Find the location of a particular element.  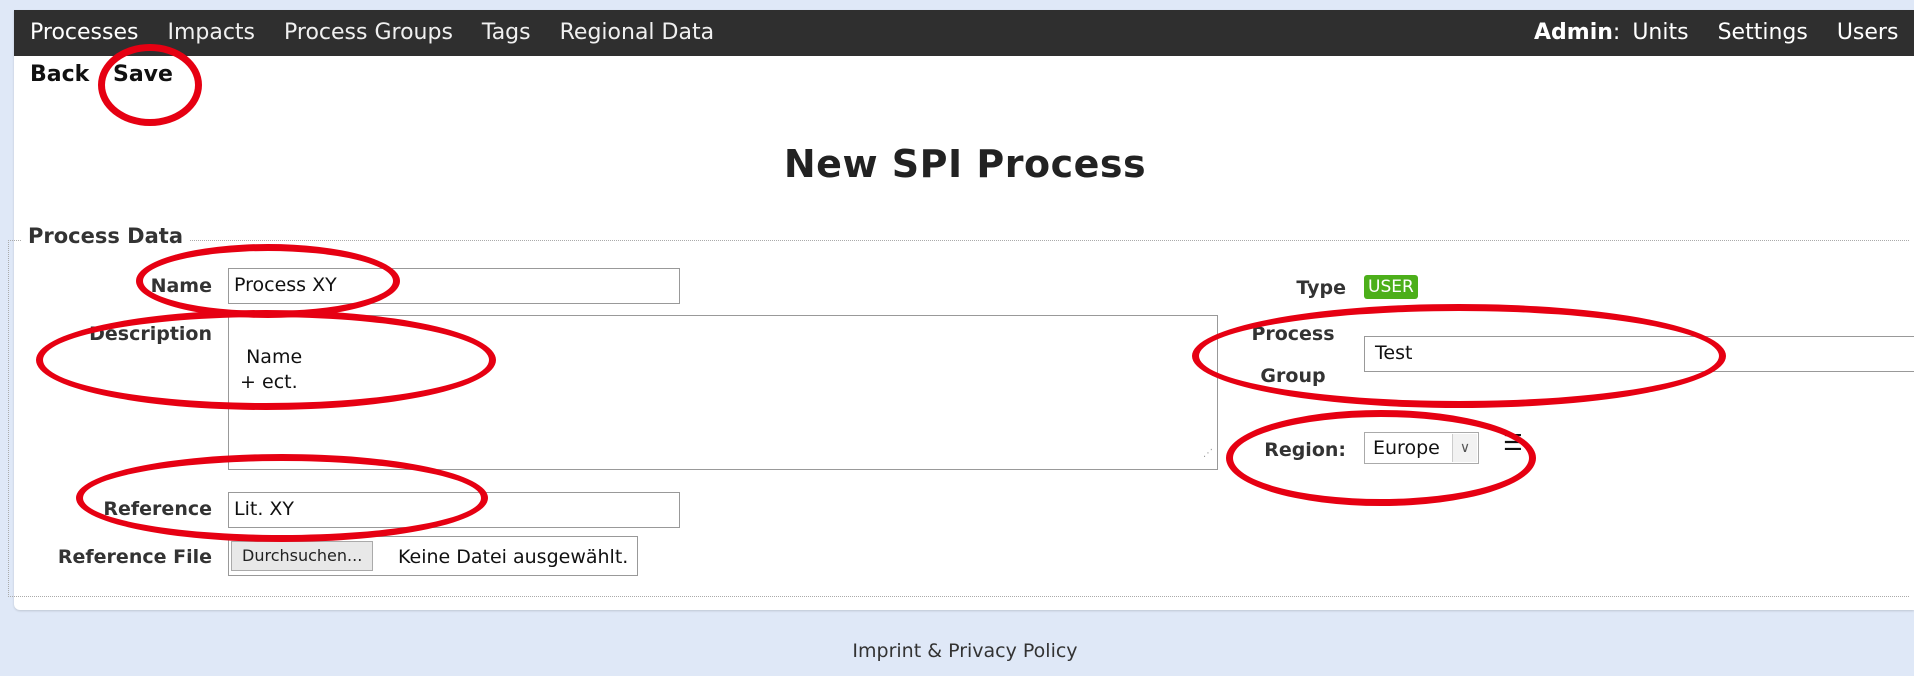

nav-item-tags: Tags is located at coordinates (506, 33).